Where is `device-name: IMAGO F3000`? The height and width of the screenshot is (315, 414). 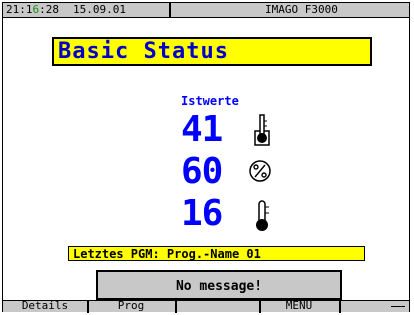
device-name: IMAGO F3000 is located at coordinates (301, 9).